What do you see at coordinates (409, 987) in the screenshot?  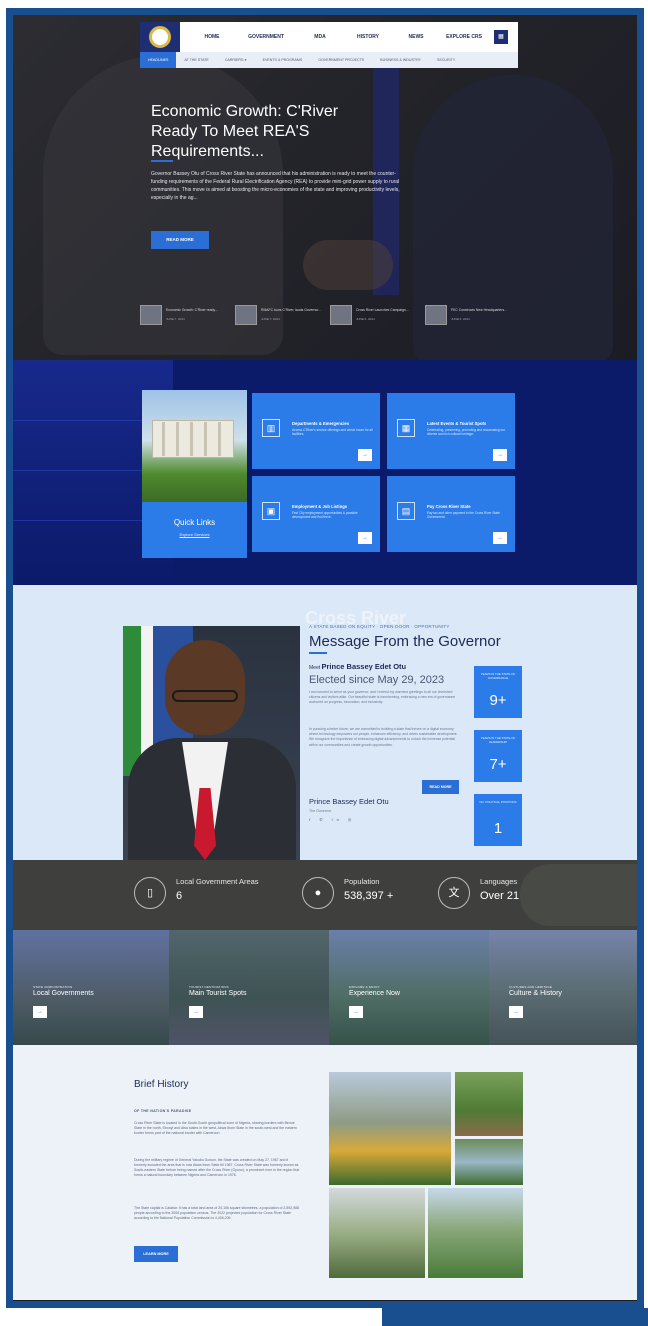 I see `category-experience: EXPLORE & ENJOY Experience Now →` at bounding box center [409, 987].